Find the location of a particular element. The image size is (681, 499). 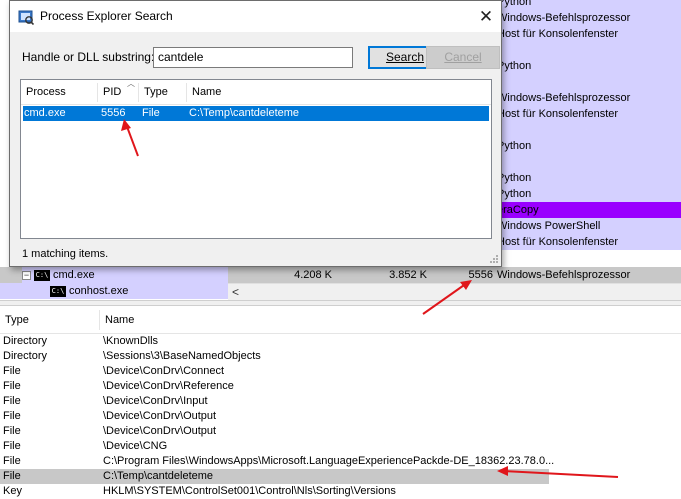

console-process-icon: C:\ is located at coordinates (58, 291).